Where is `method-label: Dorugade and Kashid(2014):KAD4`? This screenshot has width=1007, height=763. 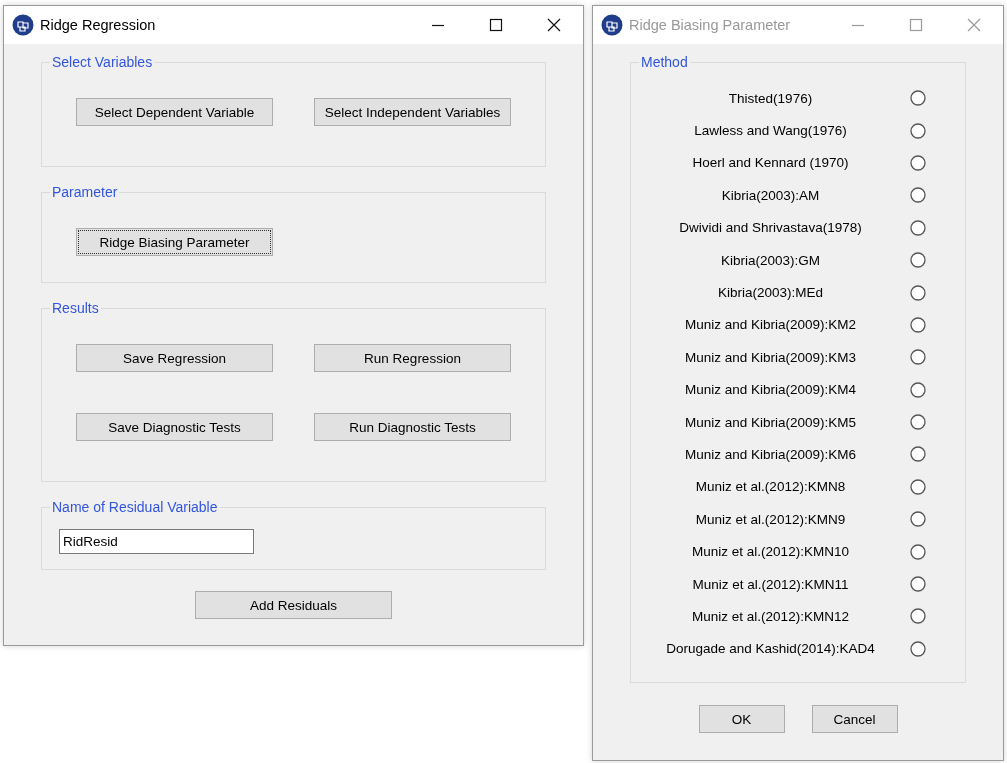 method-label: Dorugade and Kashid(2014):KAD4 is located at coordinates (770, 649).